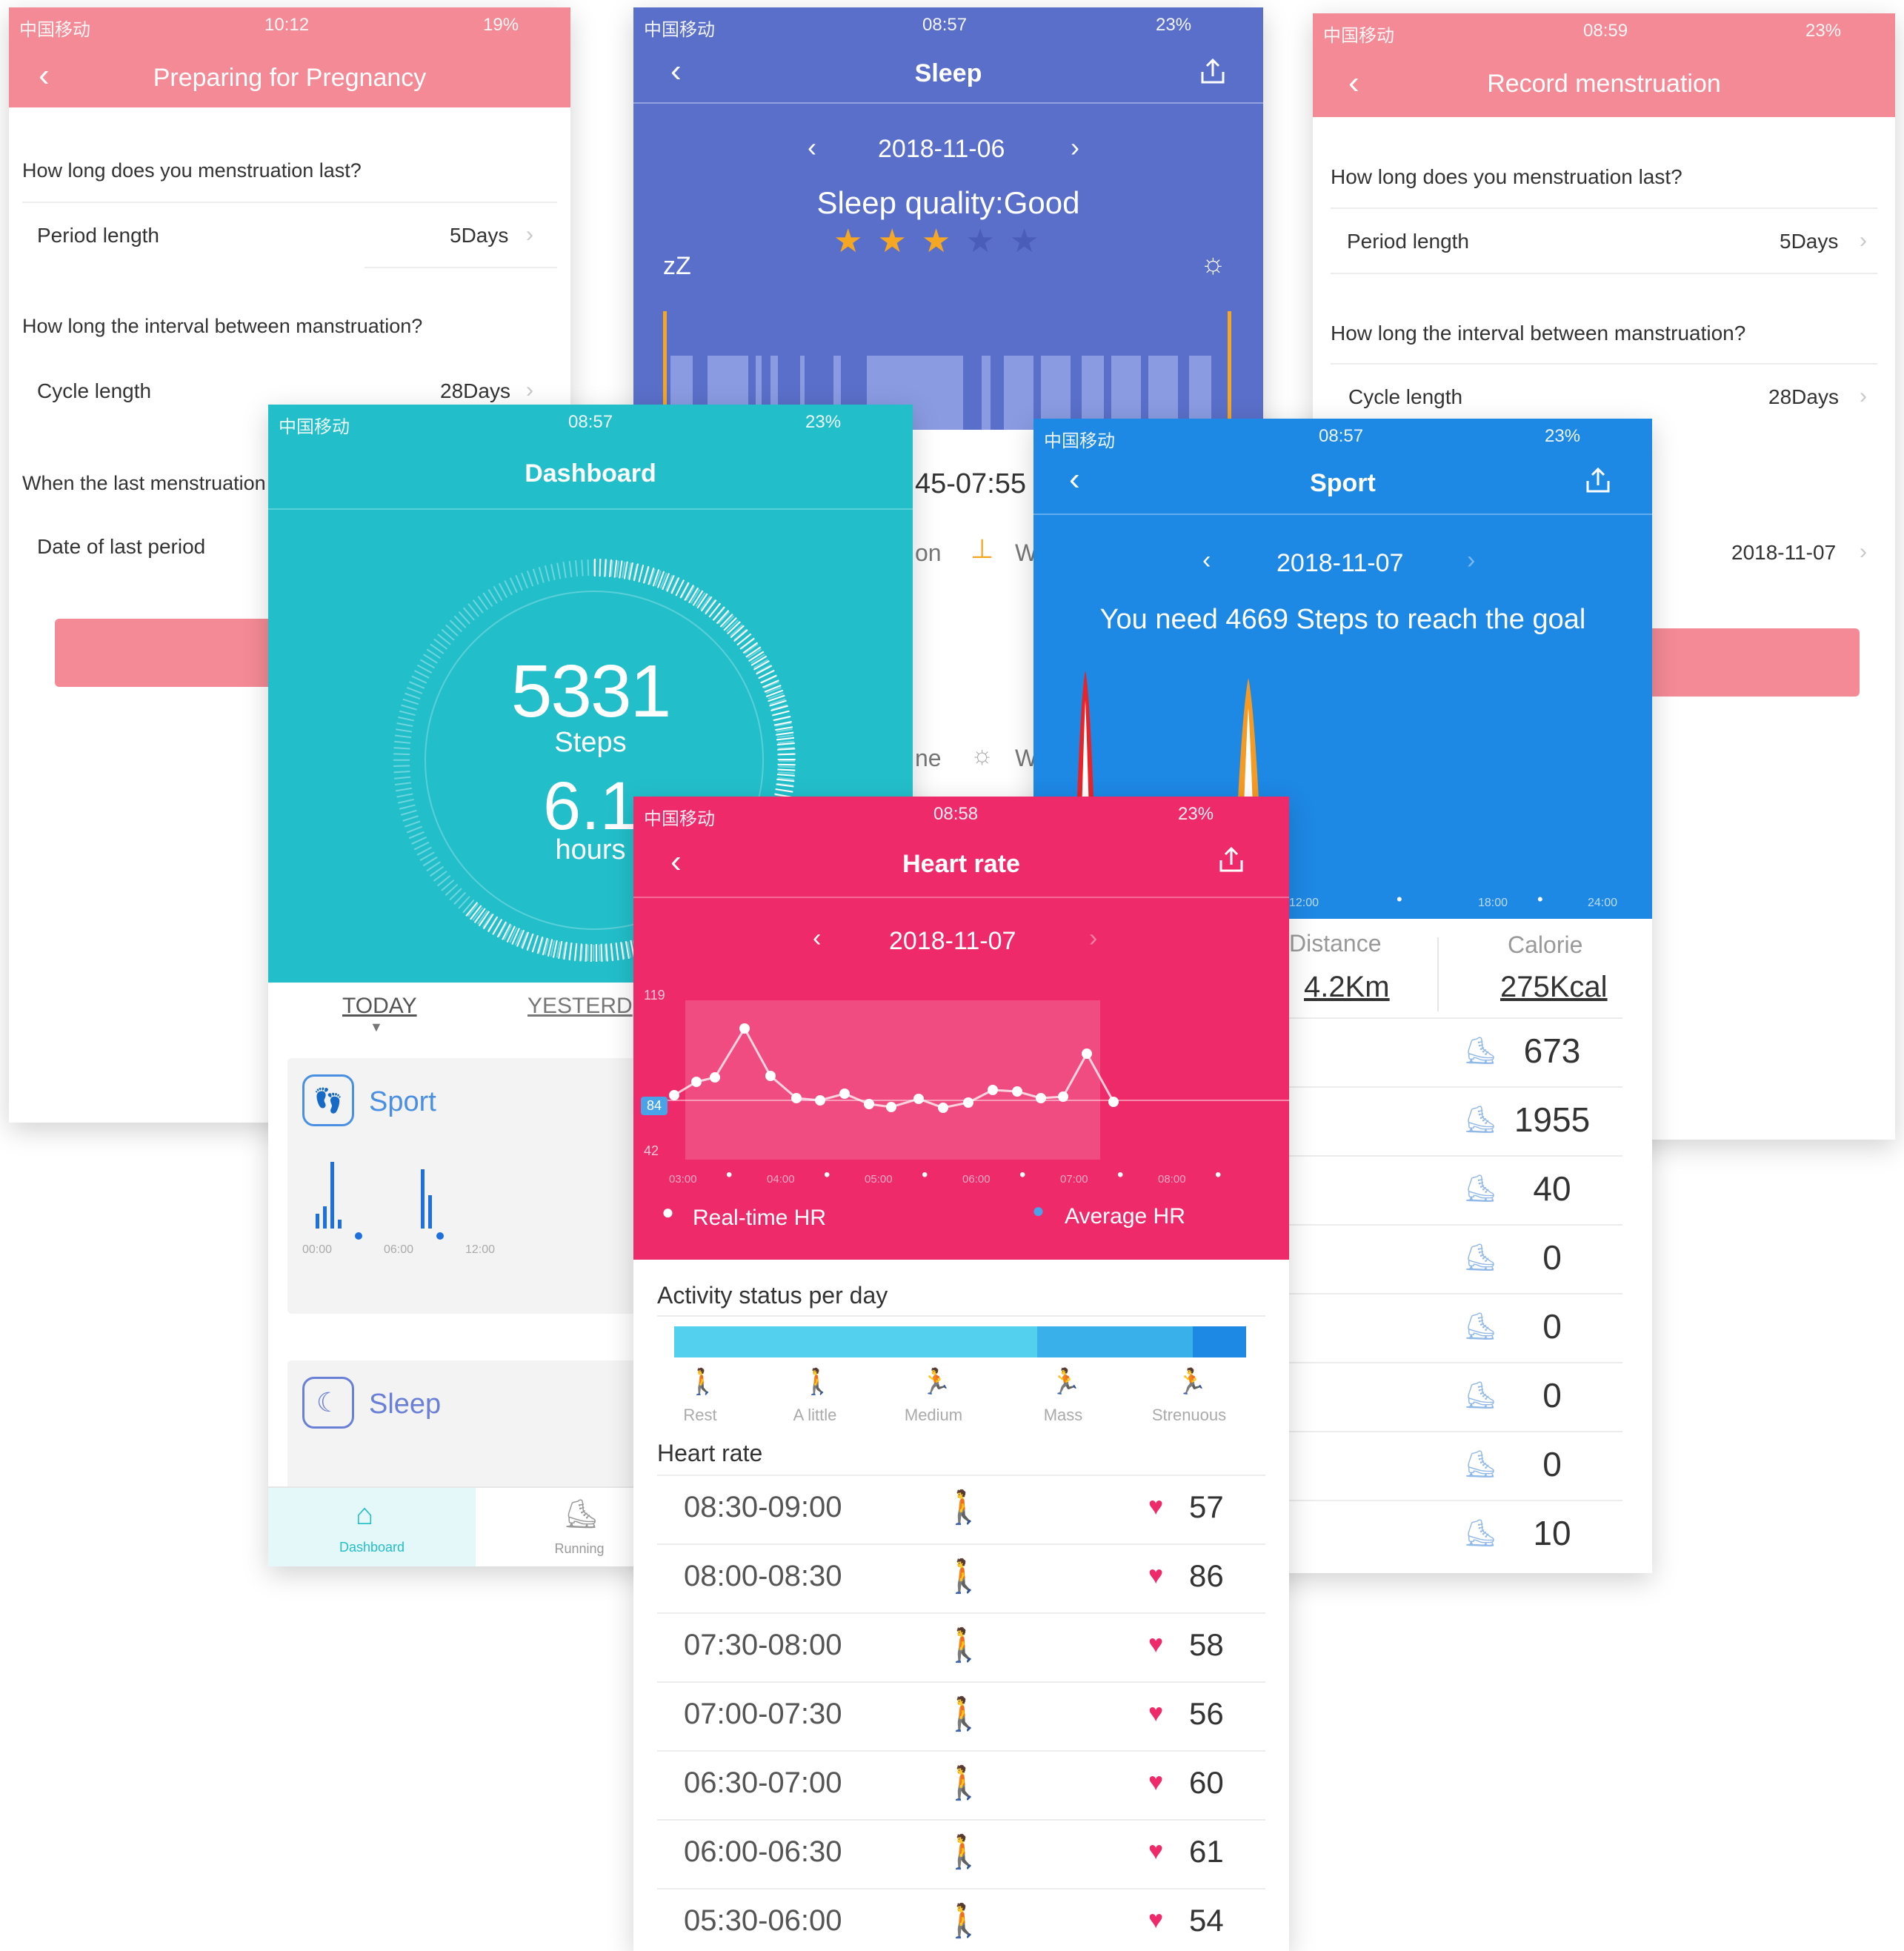 This screenshot has width=1904, height=1951. I want to click on time-range: 08:30-09:00, so click(763, 1507).